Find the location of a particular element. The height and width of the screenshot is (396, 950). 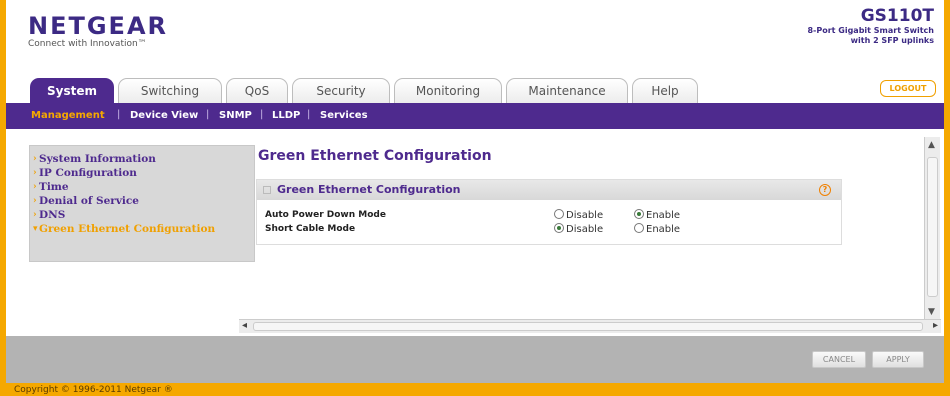

sidebar-item-label: DNS is located at coordinates (52, 215).